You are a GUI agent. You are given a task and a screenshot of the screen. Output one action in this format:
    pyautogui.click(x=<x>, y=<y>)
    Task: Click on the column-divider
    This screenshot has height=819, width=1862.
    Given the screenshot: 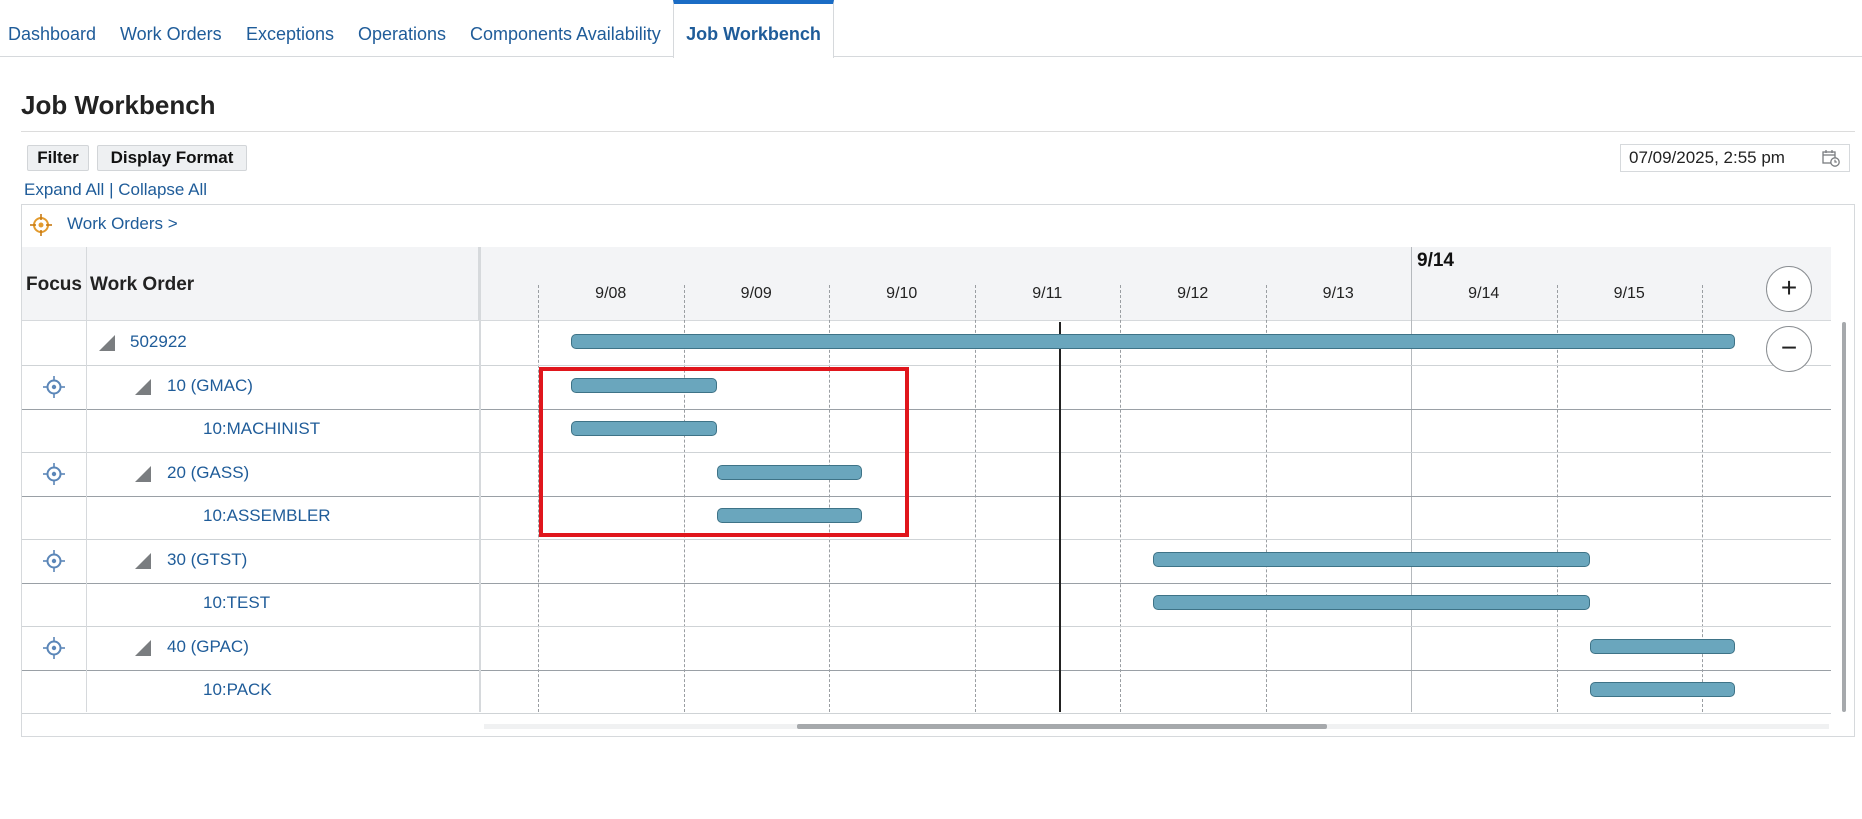 What is the action you would take?
    pyautogui.click(x=86, y=479)
    